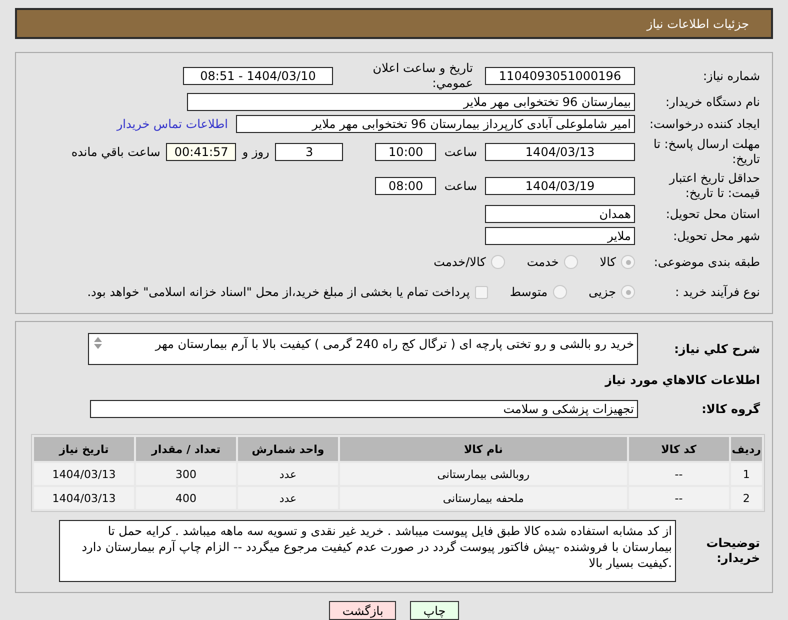 The height and width of the screenshot is (620, 788). Describe the element at coordinates (529, 292) in the screenshot. I see `option-label: متوسط` at that location.